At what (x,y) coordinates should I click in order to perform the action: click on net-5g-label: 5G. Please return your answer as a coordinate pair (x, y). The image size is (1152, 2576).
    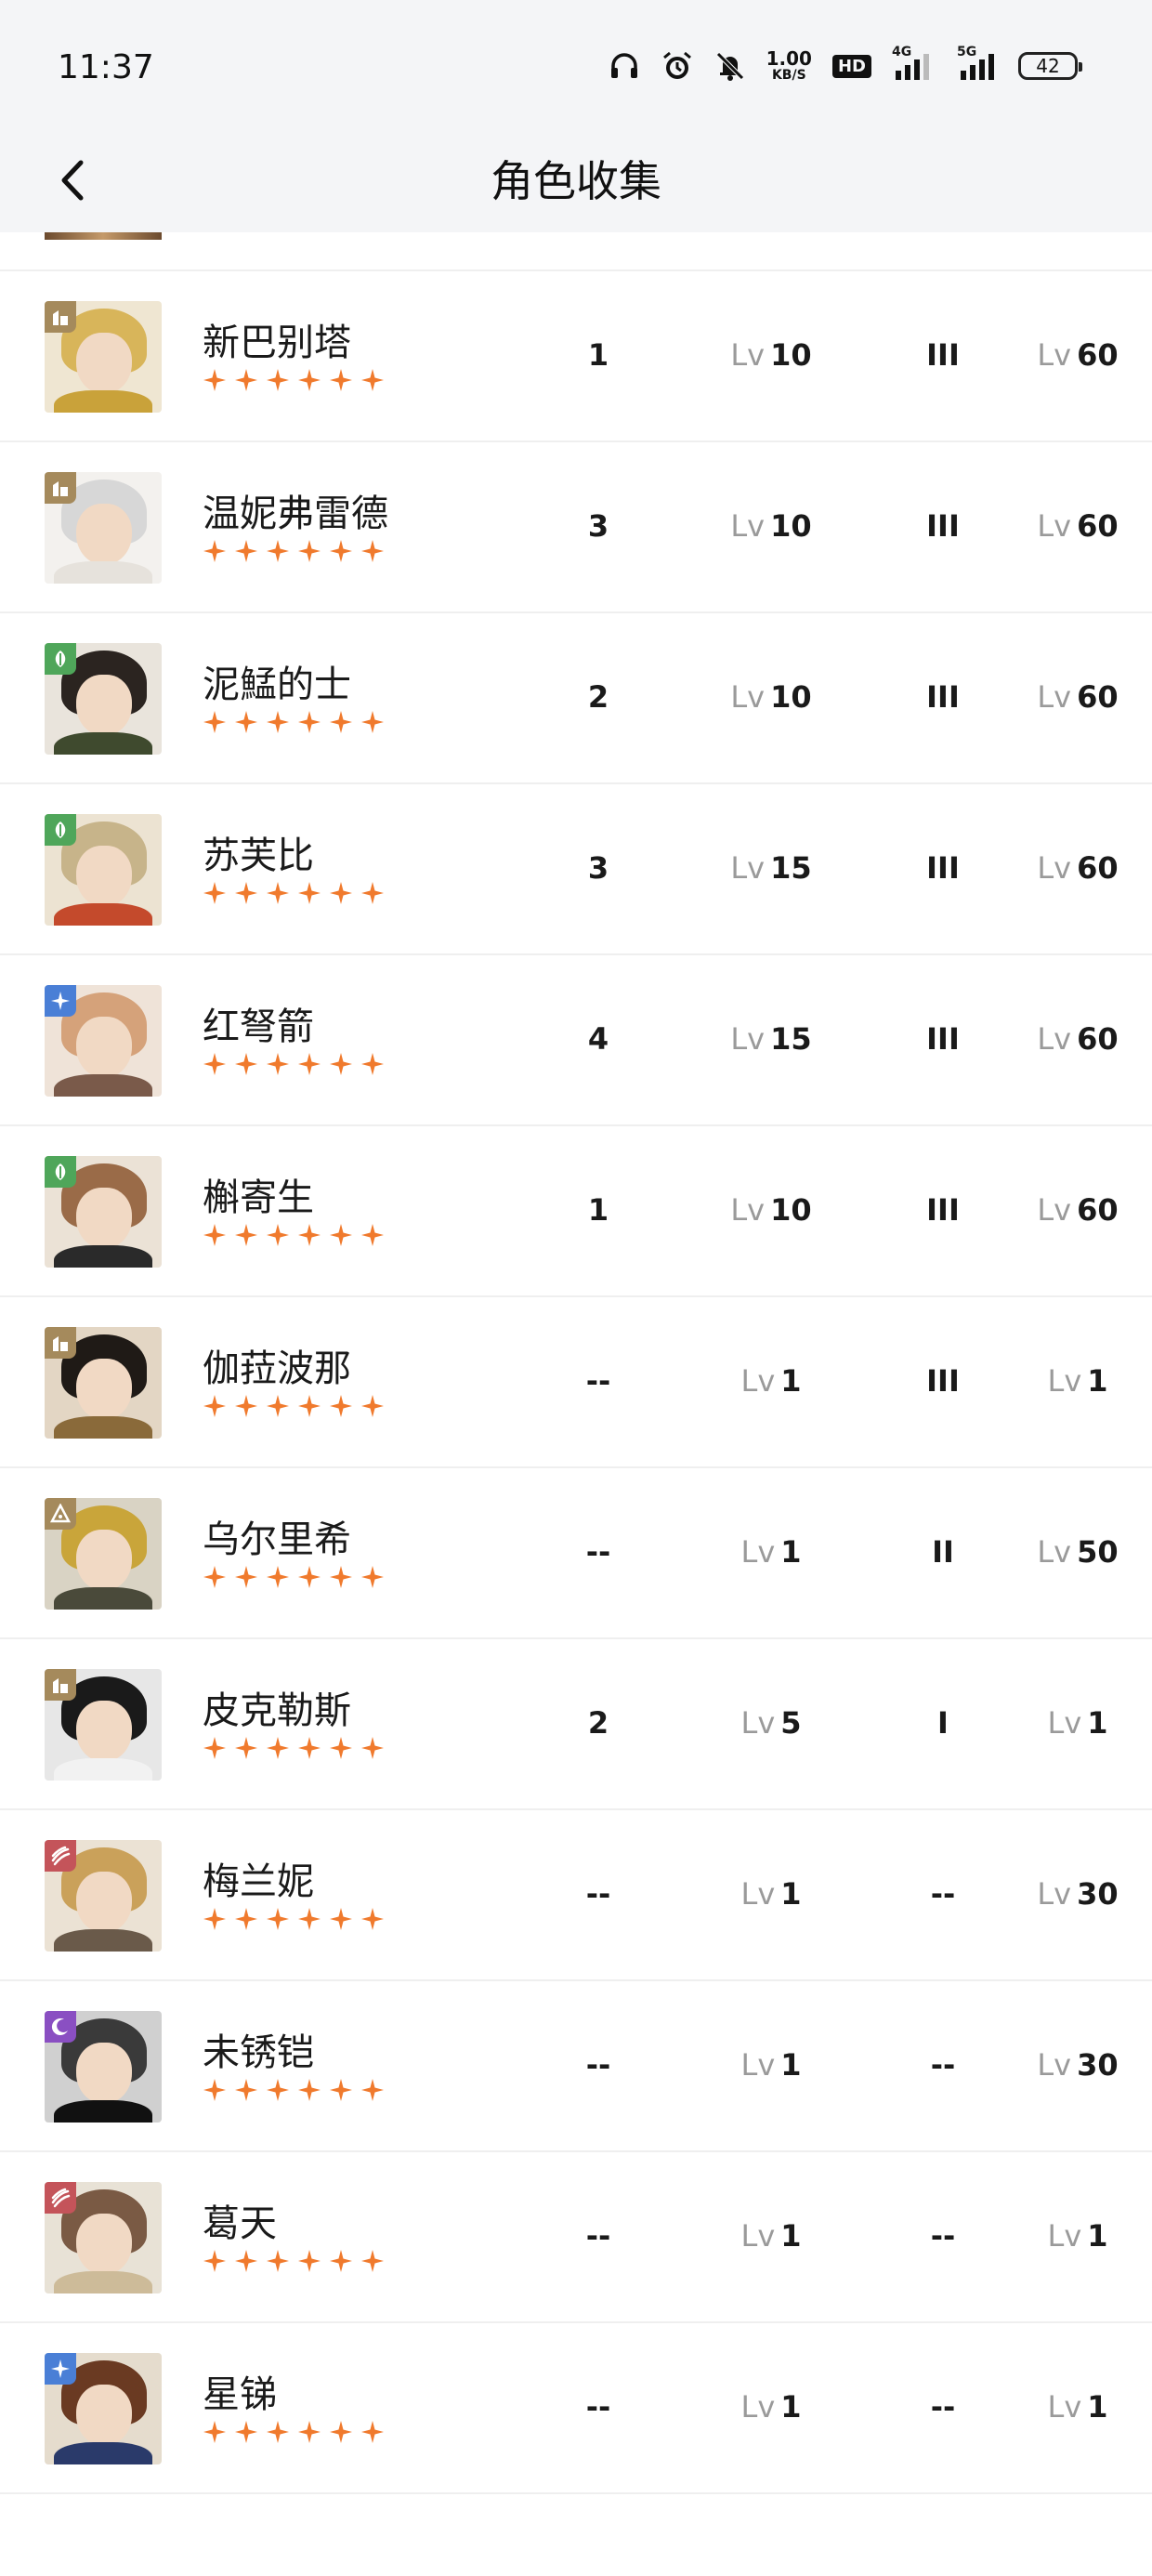
    Looking at the image, I should click on (967, 52).